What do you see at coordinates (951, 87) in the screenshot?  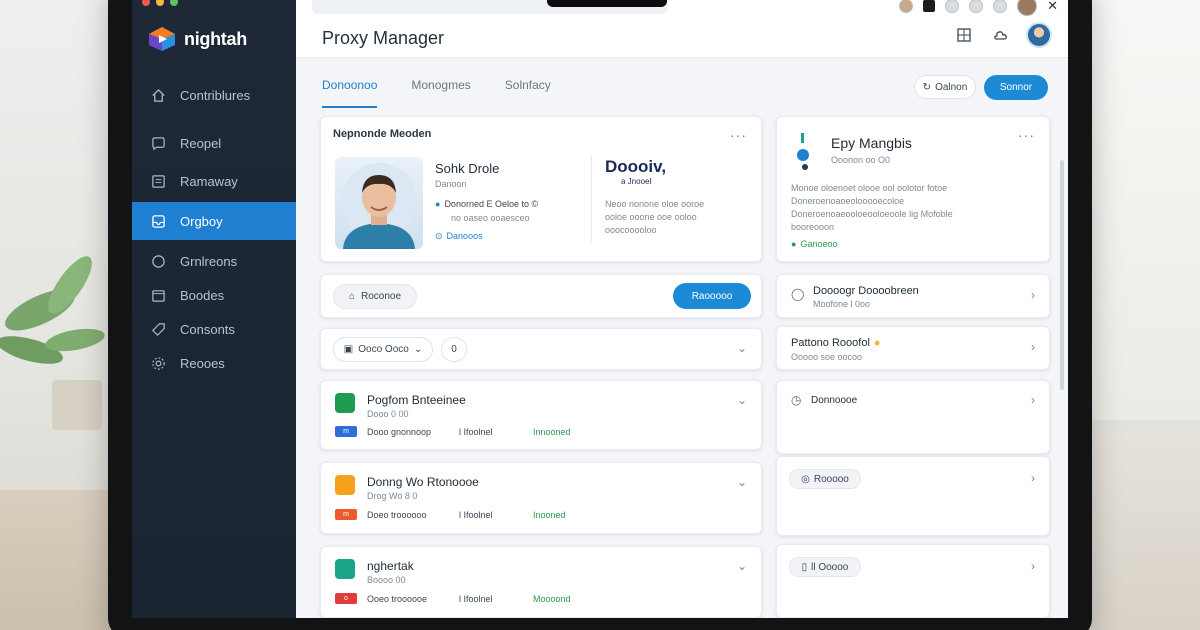 I see `secondary-action-label: Oalnon` at bounding box center [951, 87].